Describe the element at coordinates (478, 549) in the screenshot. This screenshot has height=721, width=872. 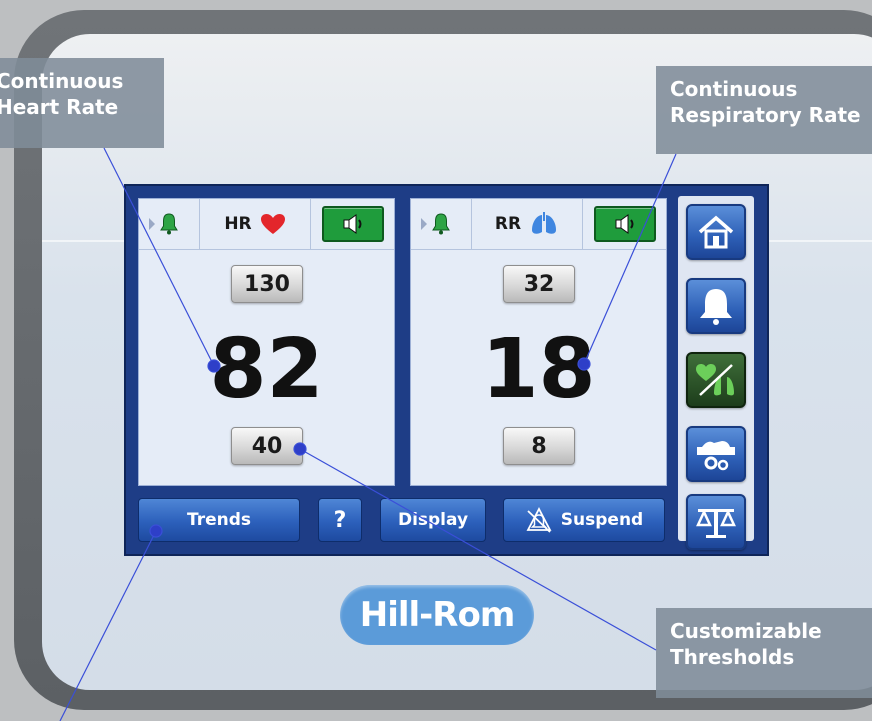
I see `thresholds-leader-line` at that location.